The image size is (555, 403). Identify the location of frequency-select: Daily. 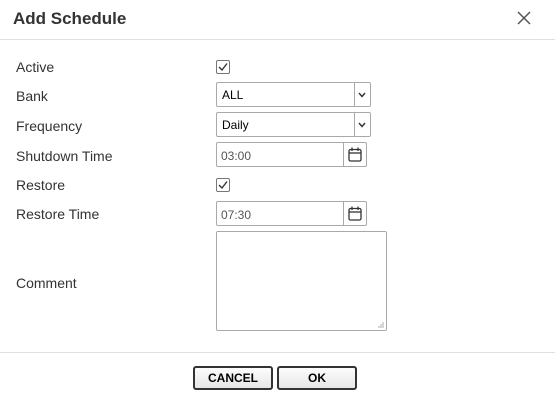
(293, 124).